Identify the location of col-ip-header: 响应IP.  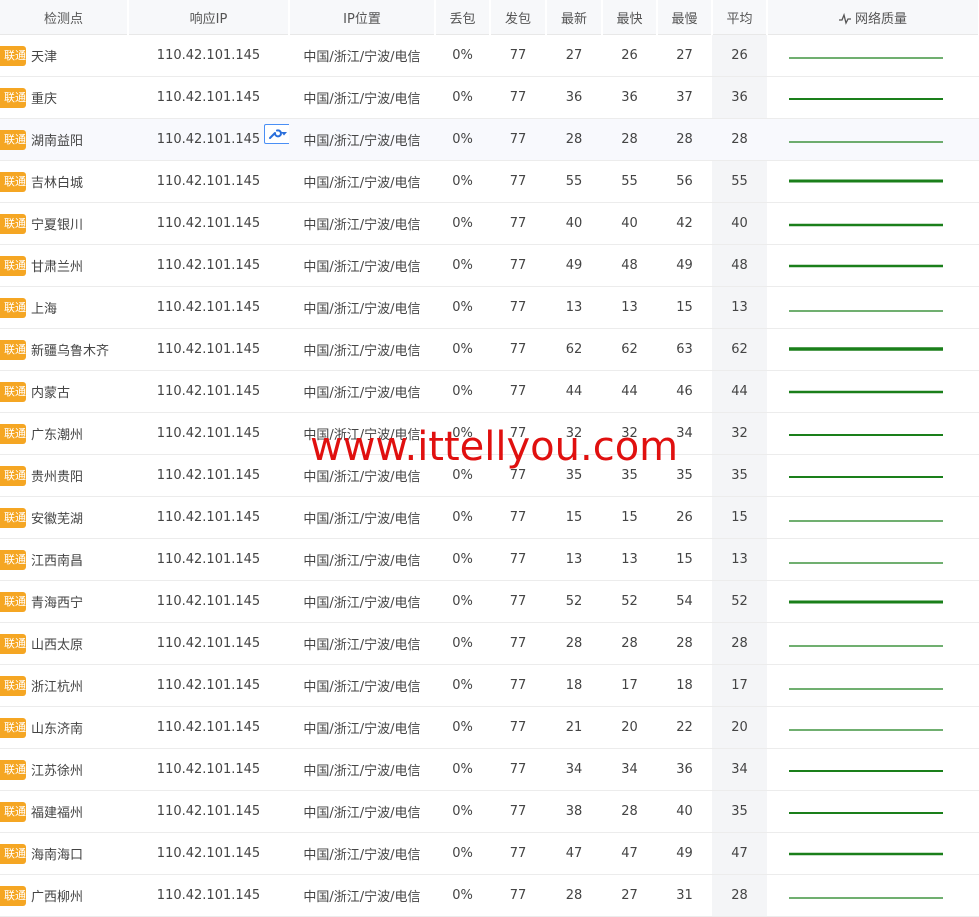
(209, 17).